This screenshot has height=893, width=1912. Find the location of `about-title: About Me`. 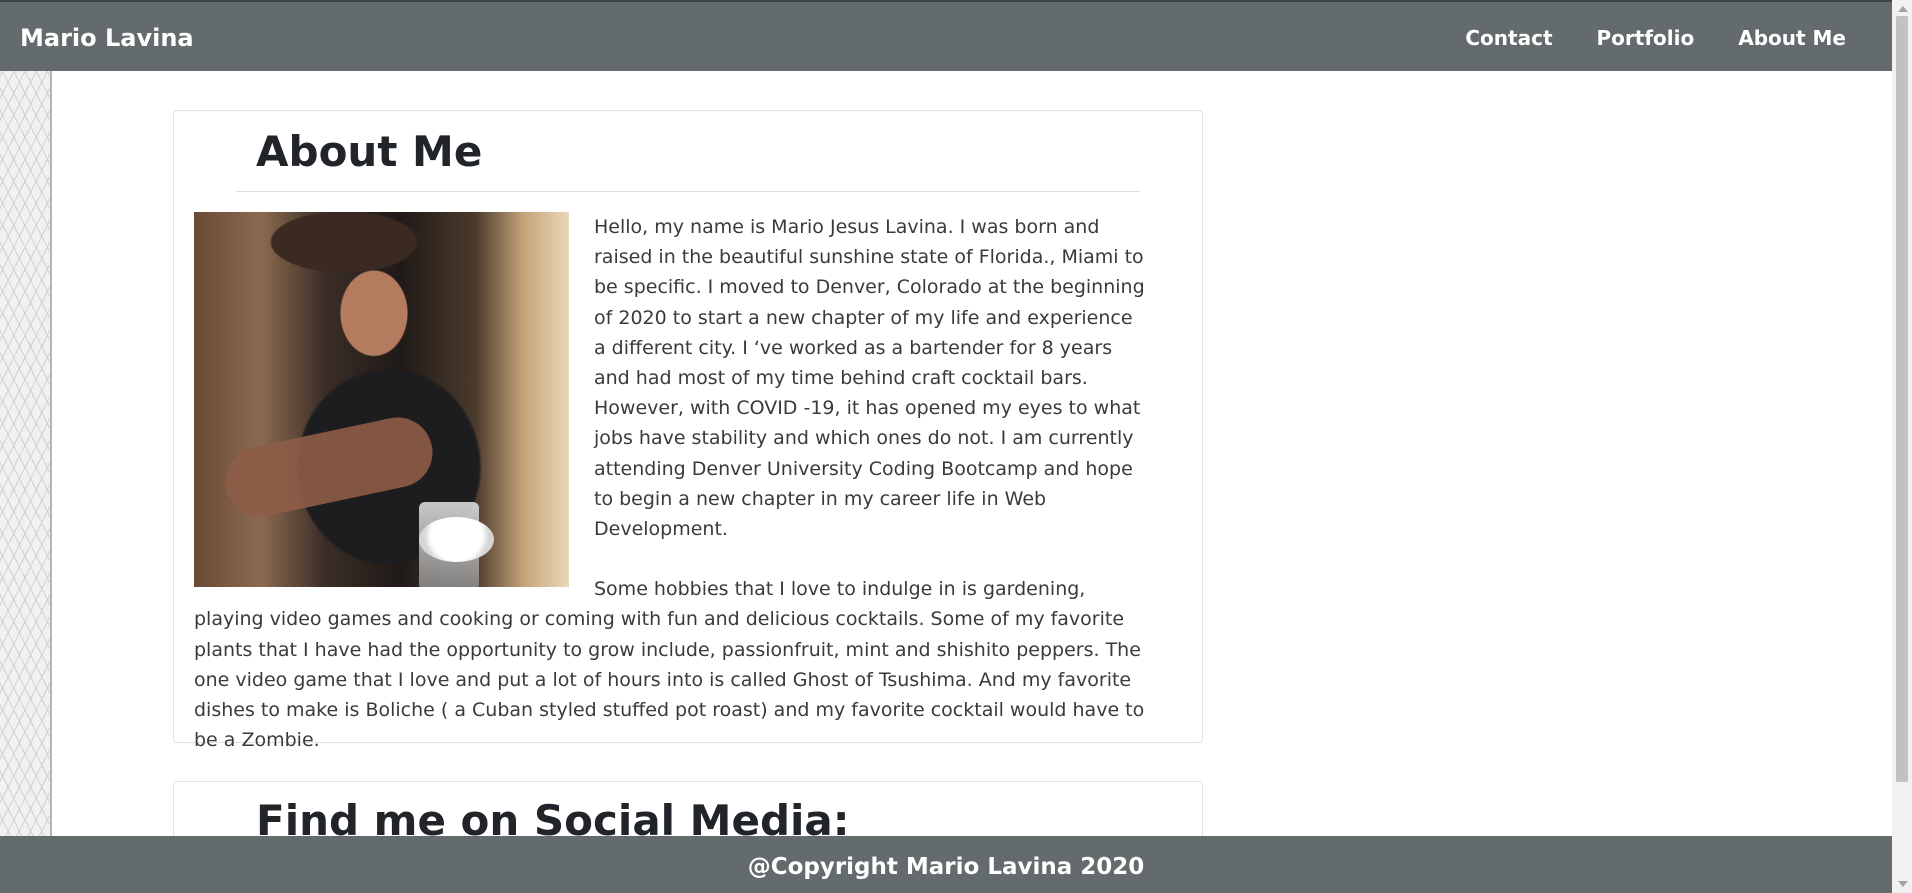

about-title: About Me is located at coordinates (369, 151).